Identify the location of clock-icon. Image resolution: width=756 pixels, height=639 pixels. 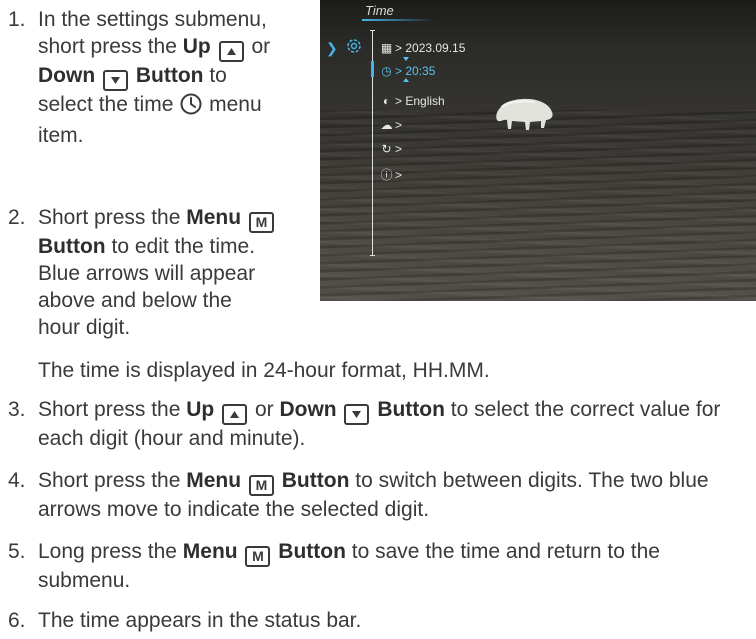
(191, 107).